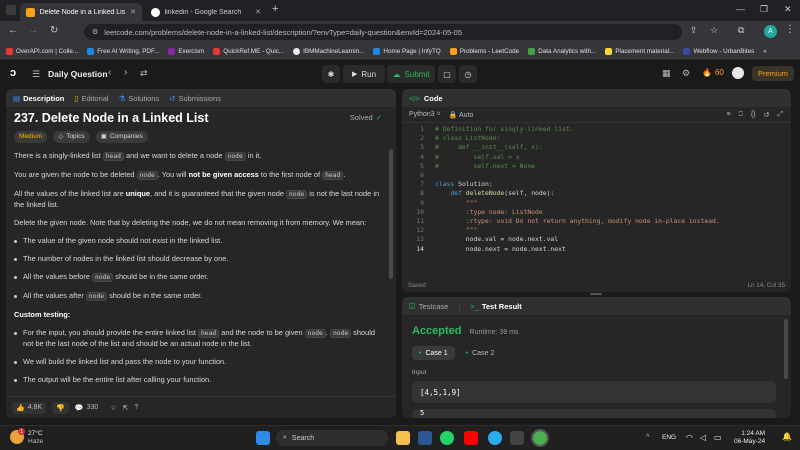  I want to click on chrome-icon, so click(540, 438).